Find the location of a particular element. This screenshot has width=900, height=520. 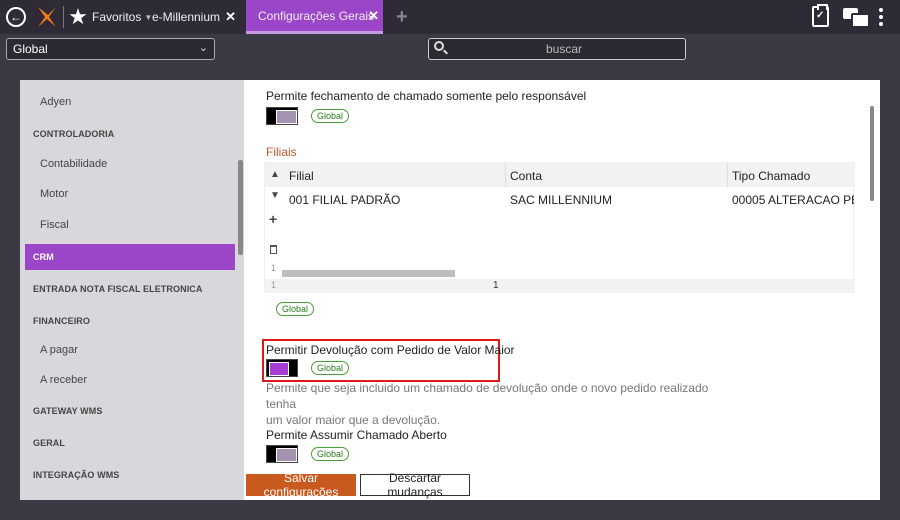

sidebar-item-integracao-wms: INTEGRAÇÃO WMS is located at coordinates (130, 475).